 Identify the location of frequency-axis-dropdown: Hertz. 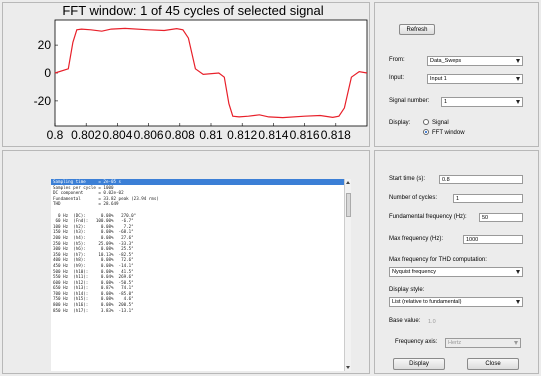
(483, 343).